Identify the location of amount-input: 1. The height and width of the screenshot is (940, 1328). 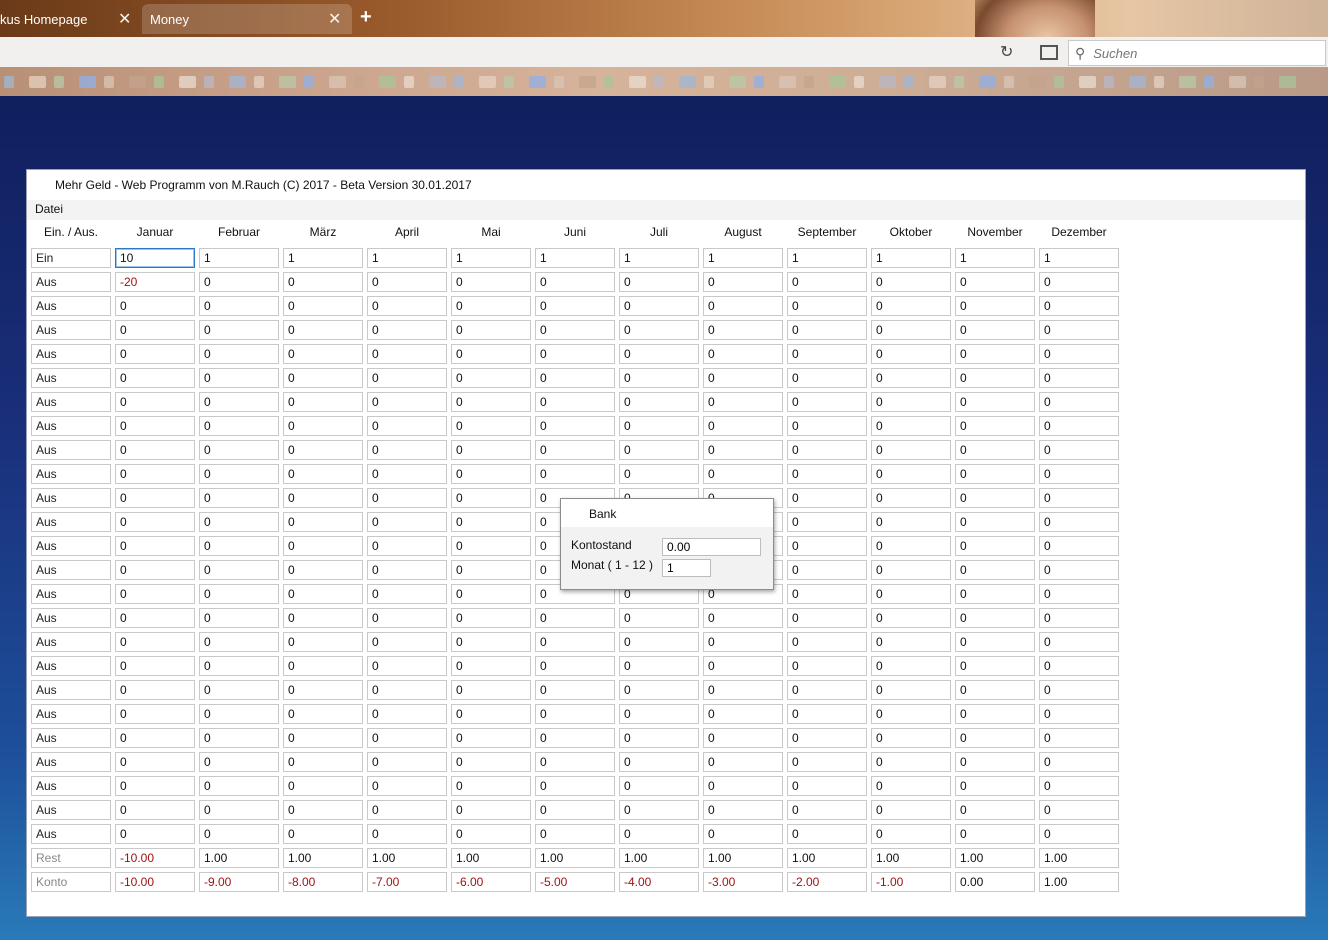
(827, 258).